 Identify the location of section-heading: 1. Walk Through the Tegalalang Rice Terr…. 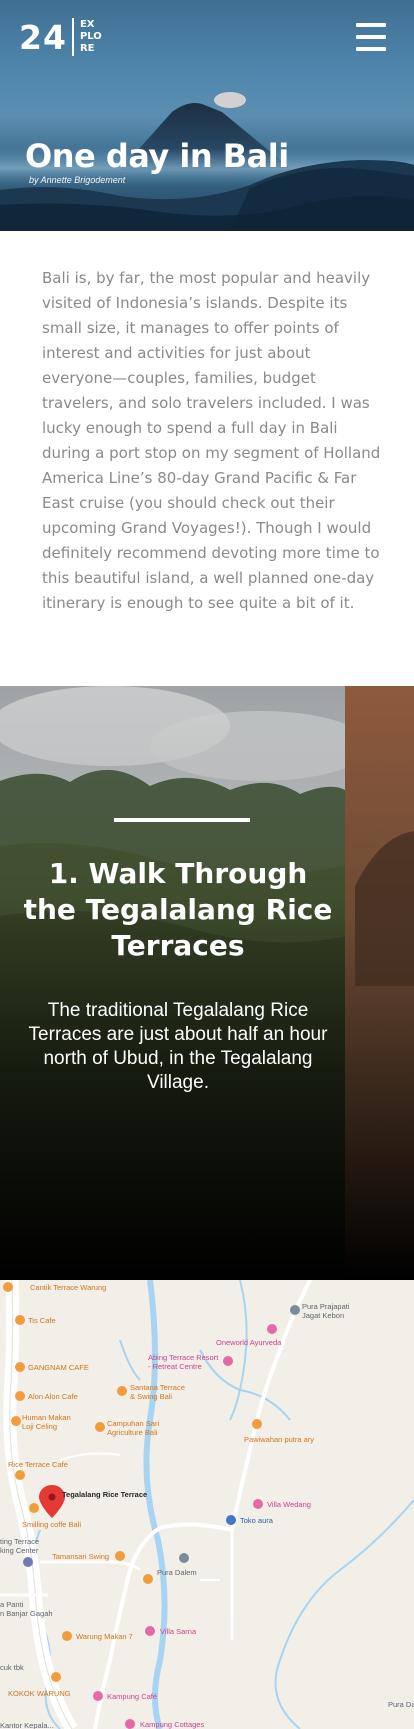
(178, 909).